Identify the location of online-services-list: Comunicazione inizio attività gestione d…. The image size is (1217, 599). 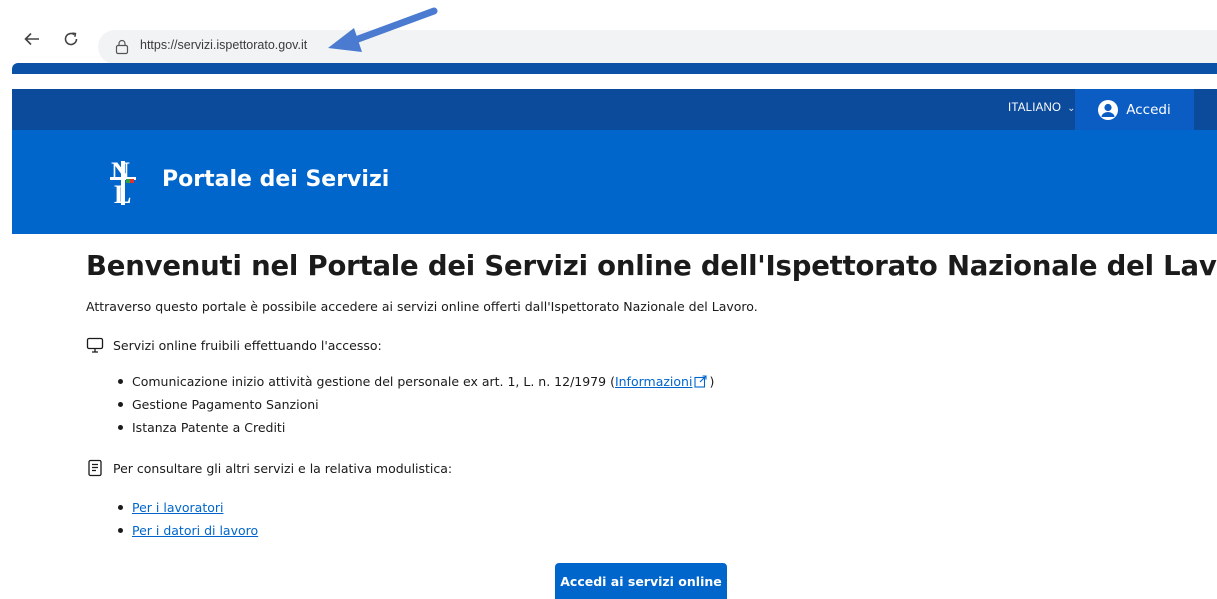
(415, 404).